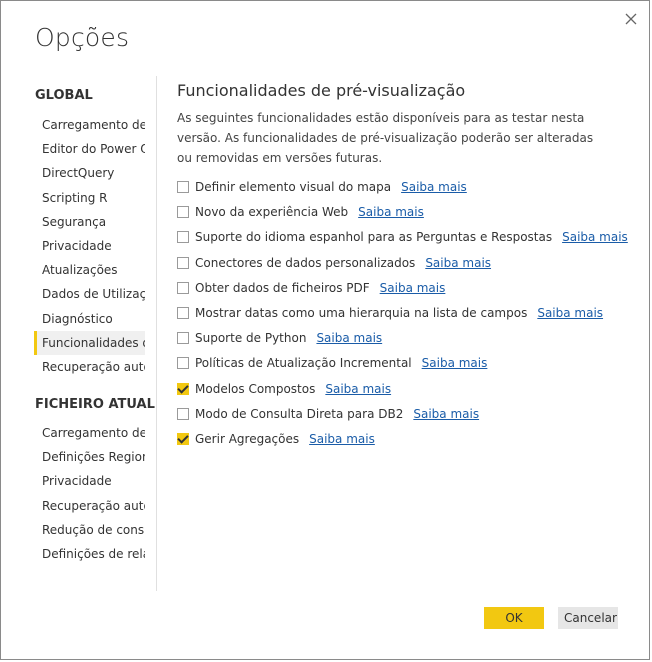 This screenshot has height=662, width=652. What do you see at coordinates (247, 439) in the screenshot?
I see `feature-label: Gerir Agregações` at bounding box center [247, 439].